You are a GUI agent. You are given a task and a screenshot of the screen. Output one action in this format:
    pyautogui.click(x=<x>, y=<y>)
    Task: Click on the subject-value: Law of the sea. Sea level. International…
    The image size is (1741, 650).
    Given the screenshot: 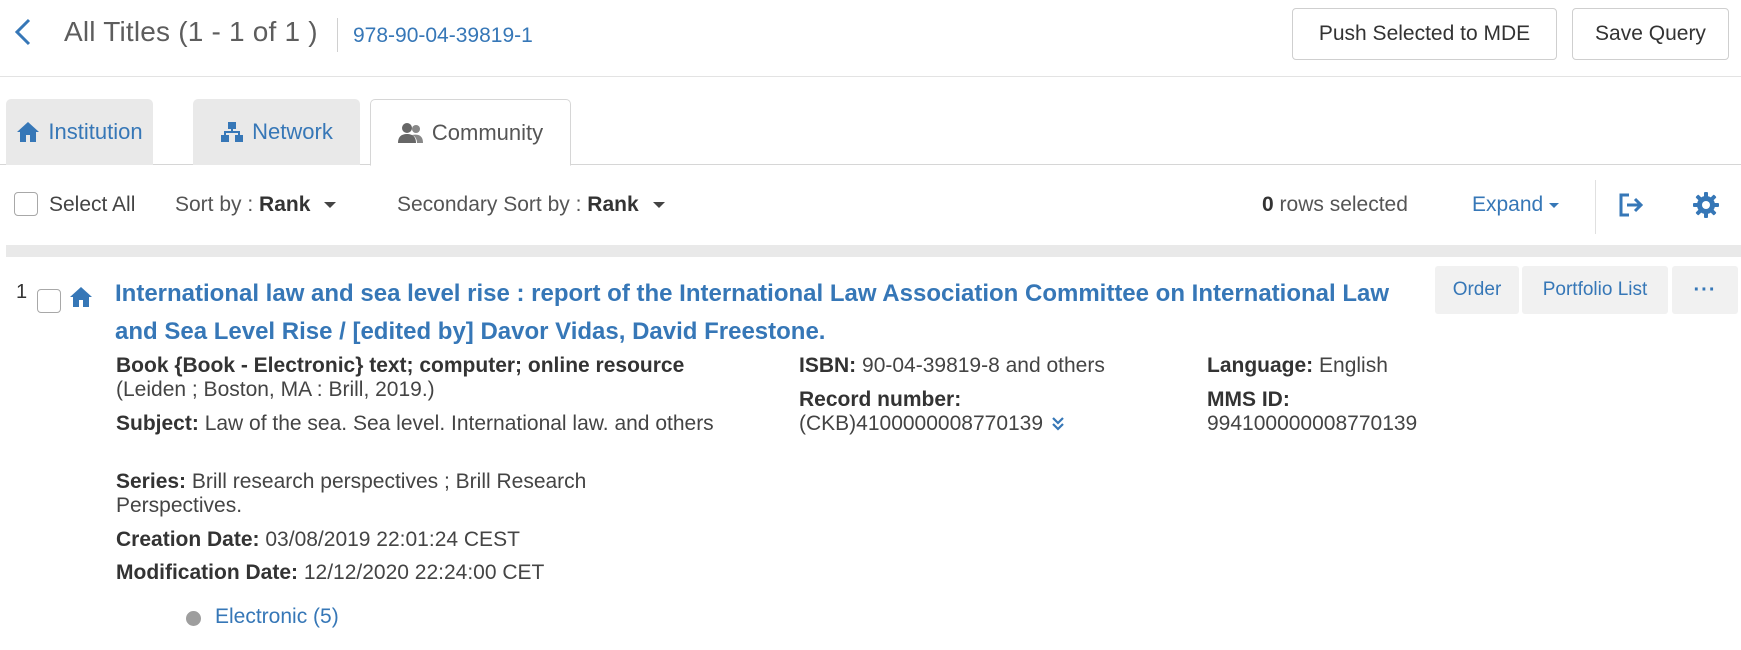 What is the action you would take?
    pyautogui.click(x=459, y=423)
    